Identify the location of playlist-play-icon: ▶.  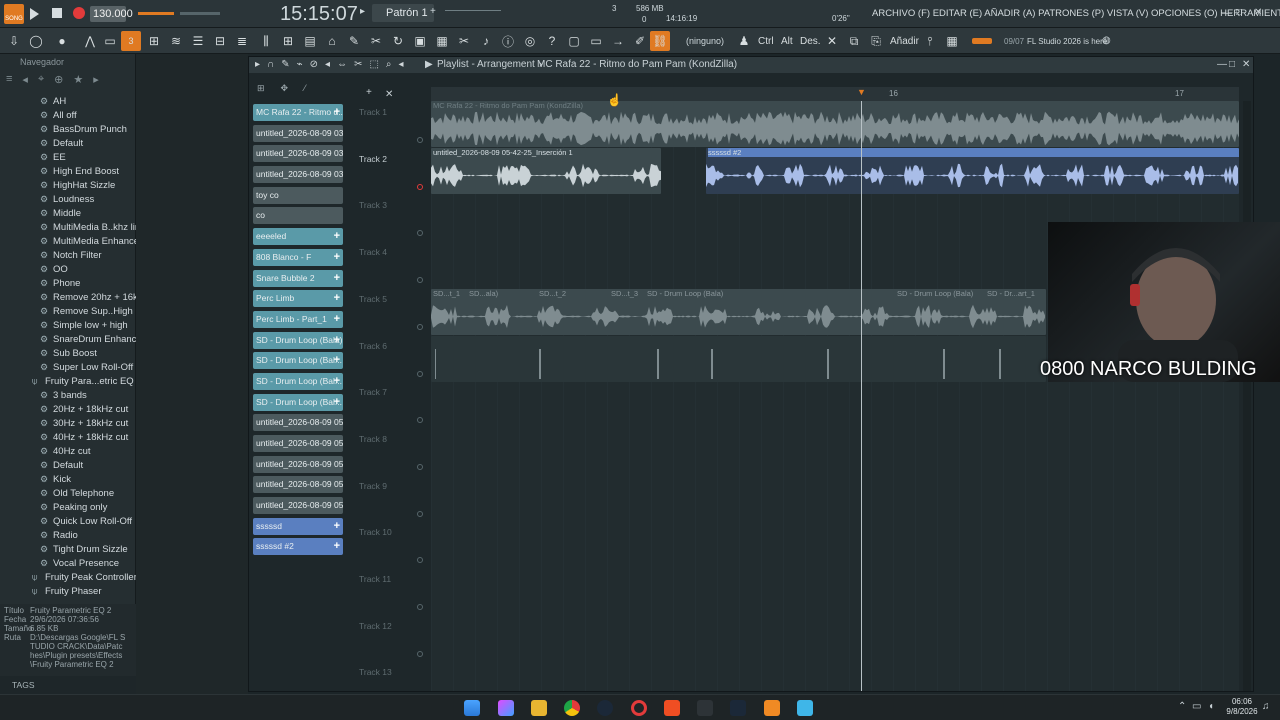
(429, 65).